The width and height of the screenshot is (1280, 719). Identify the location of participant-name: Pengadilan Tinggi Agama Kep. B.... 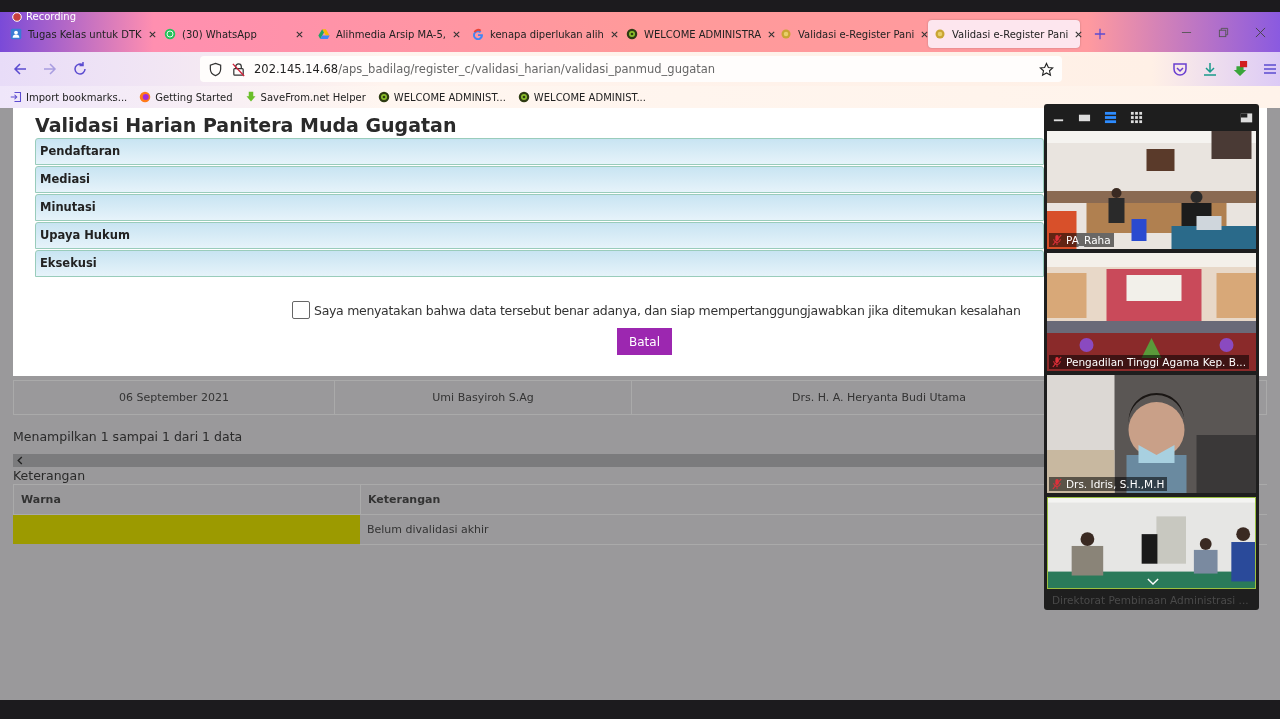
(1156, 362).